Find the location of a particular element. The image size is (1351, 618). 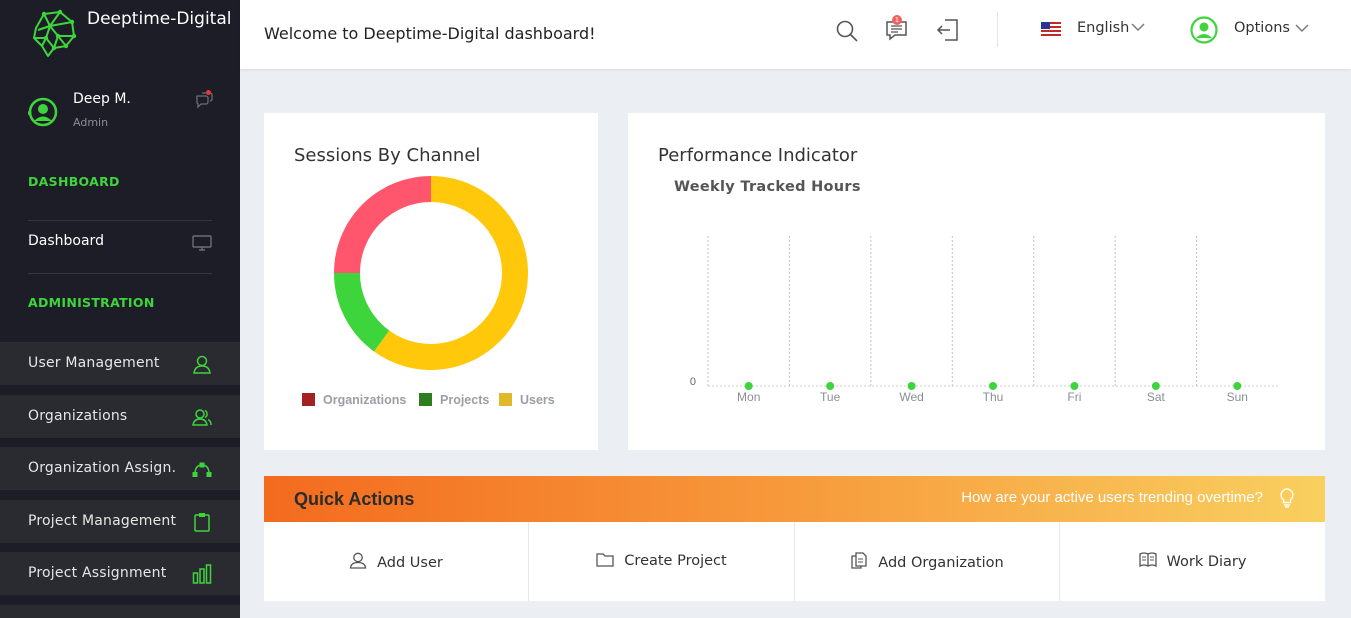

user-icon is located at coordinates (202, 364).